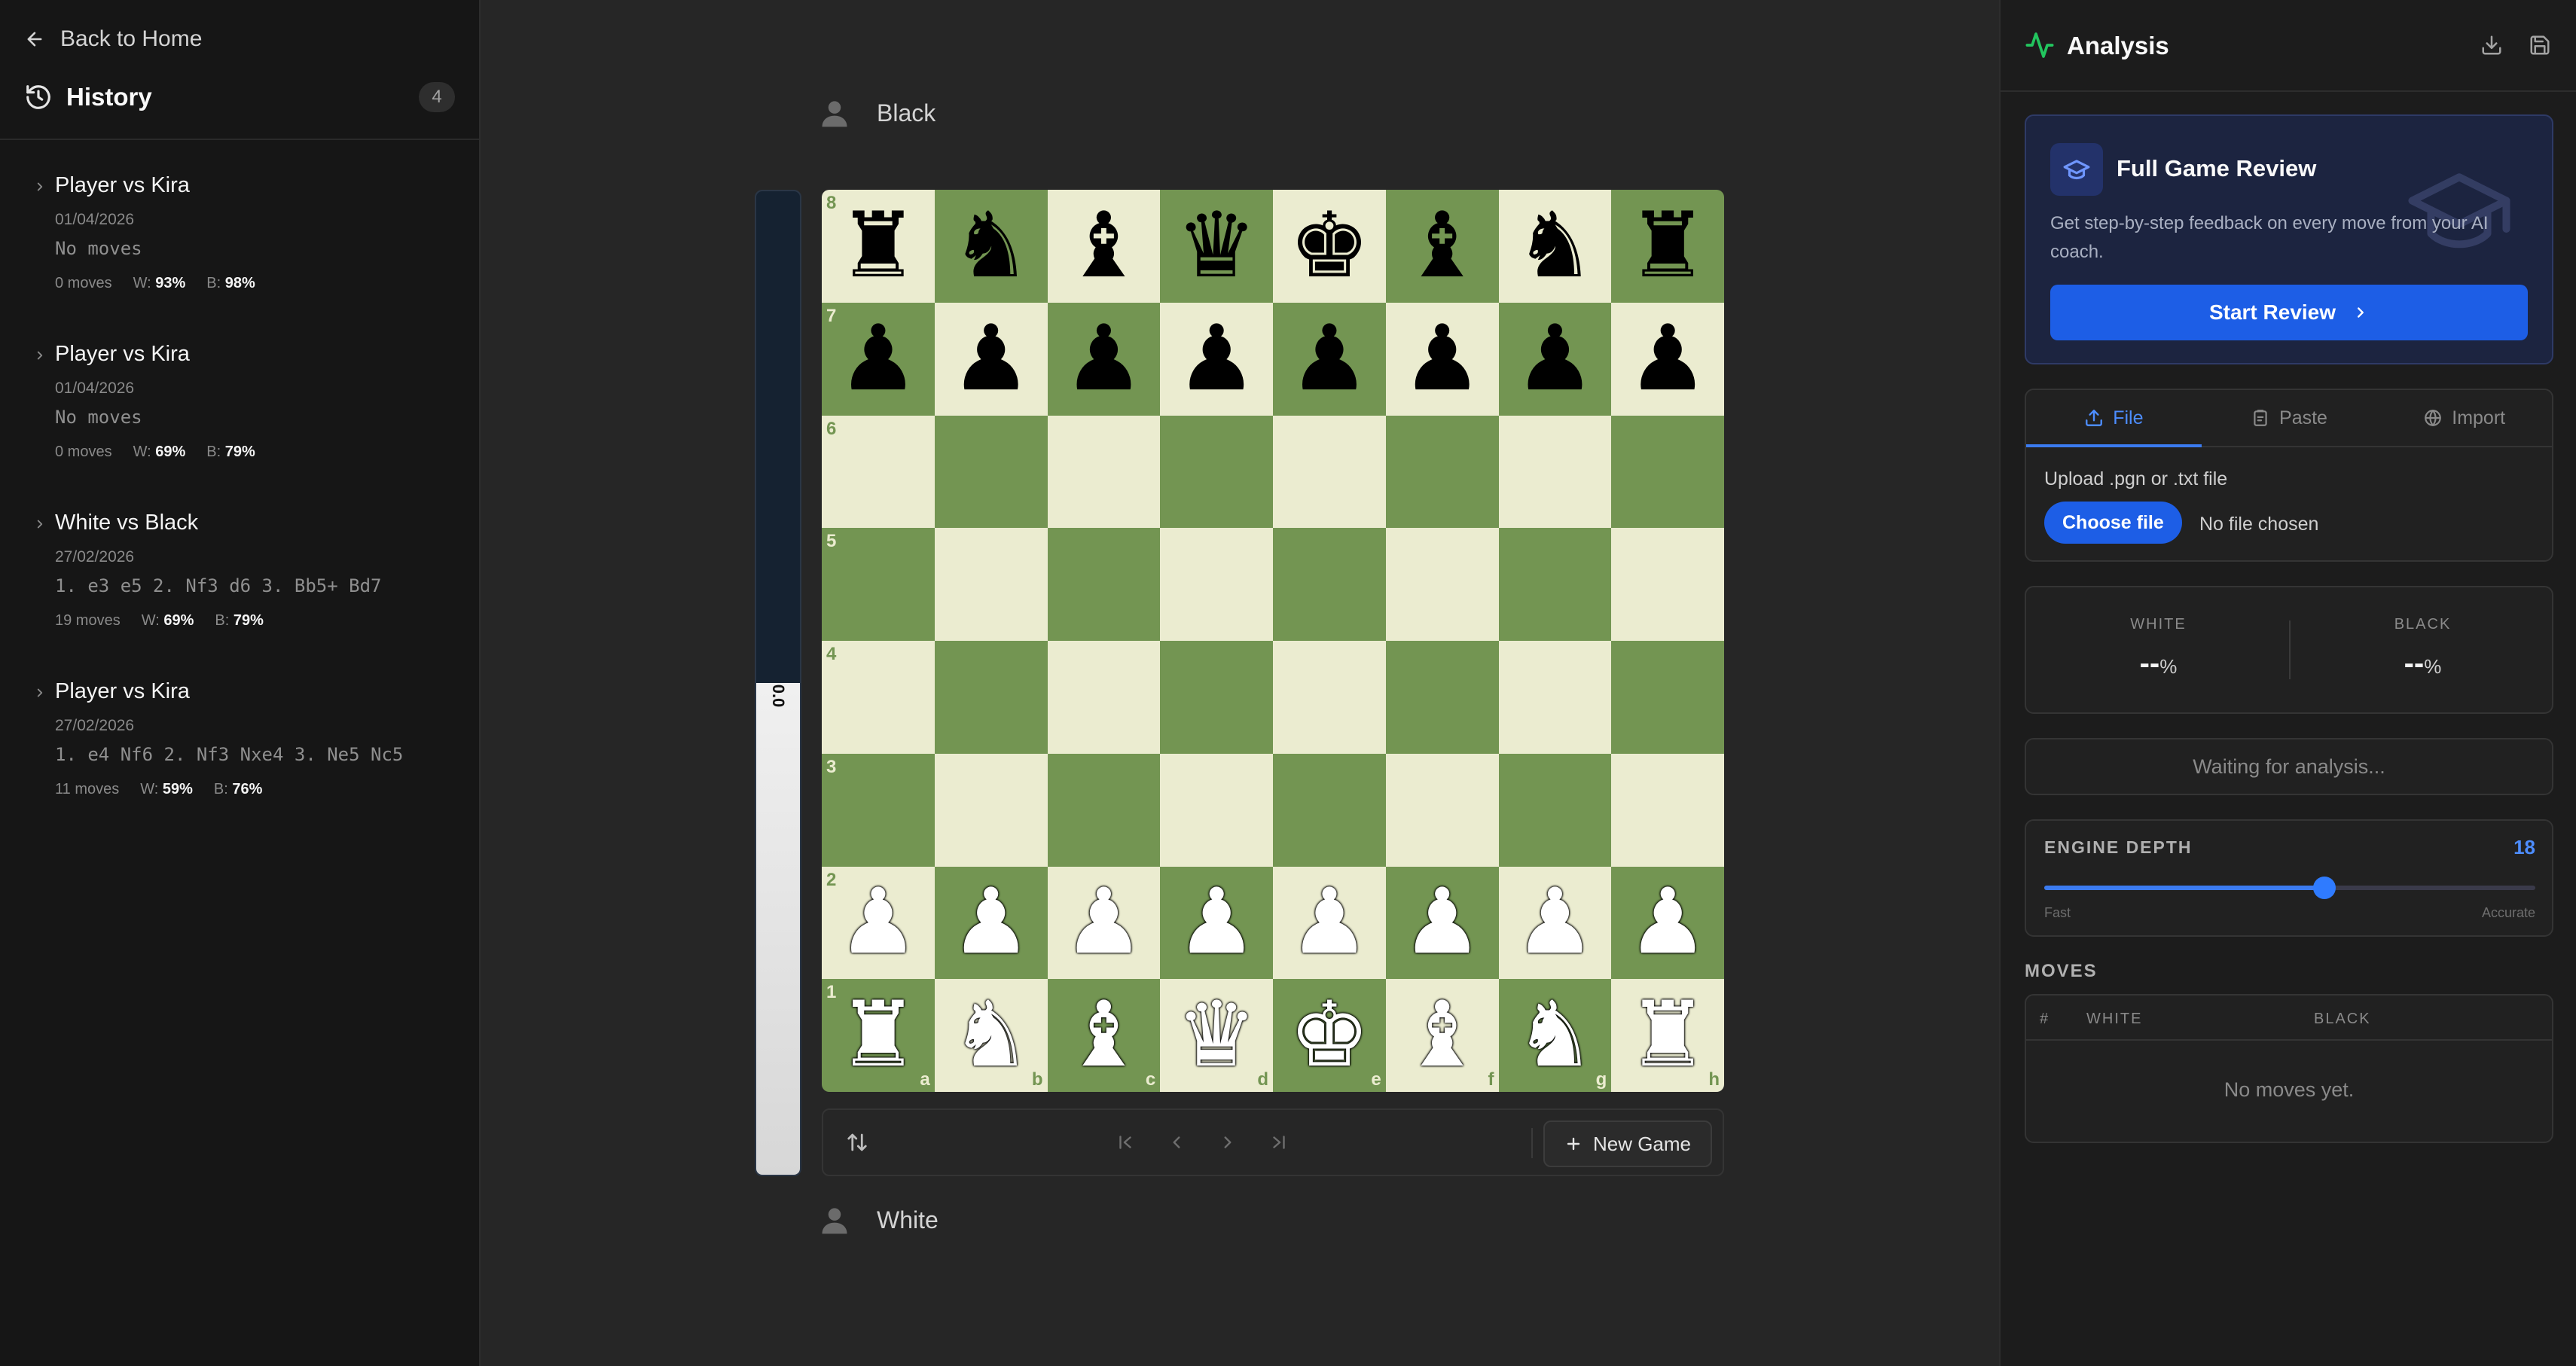 The width and height of the screenshot is (2576, 1366). I want to click on board-square: 8 ♜, so click(879, 246).